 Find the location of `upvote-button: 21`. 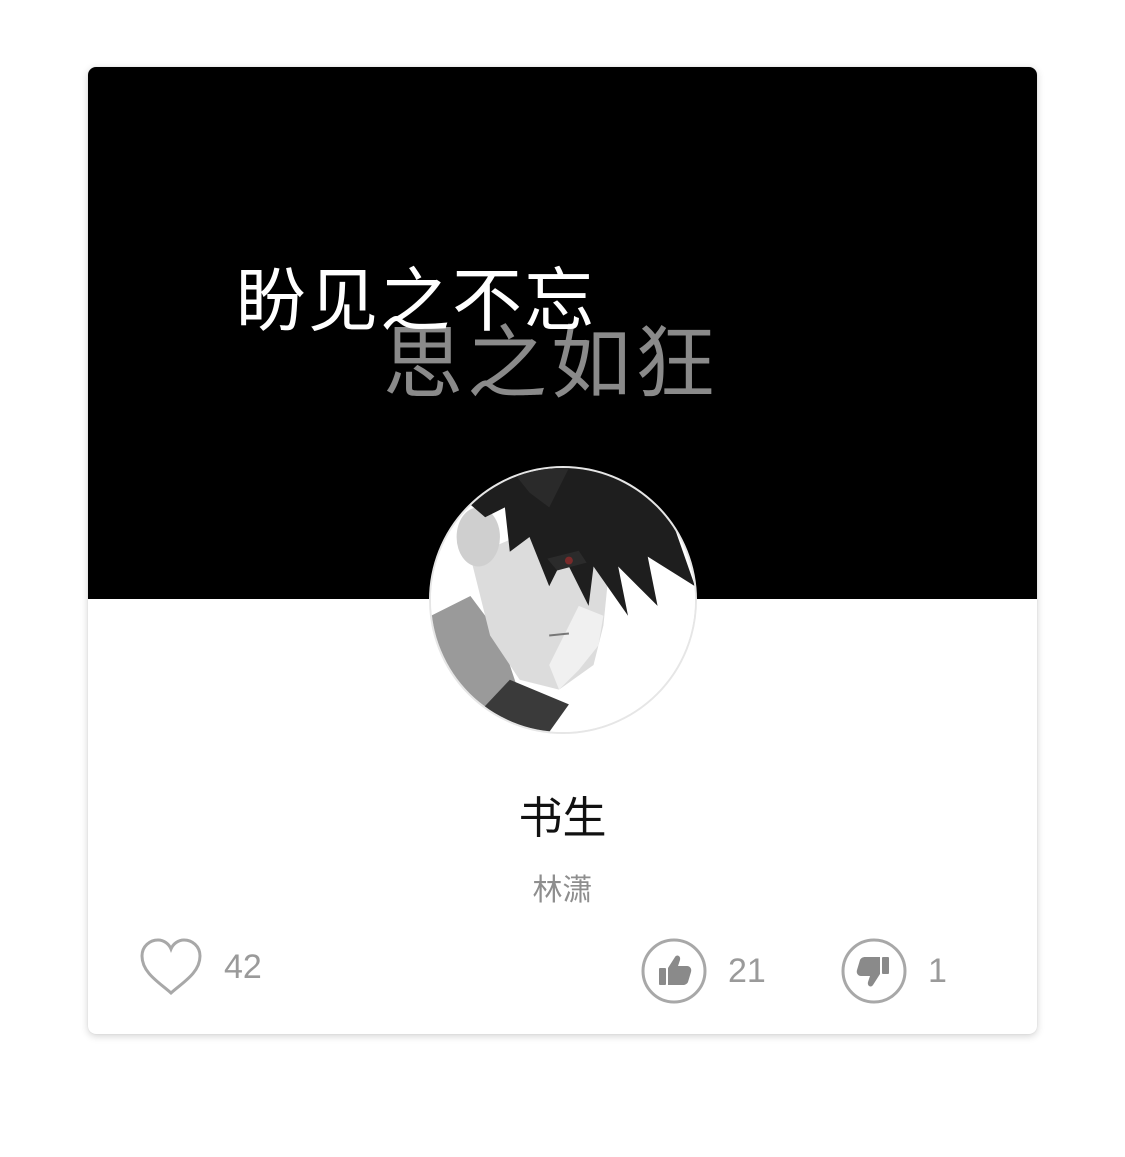

upvote-button: 21 is located at coordinates (703, 971).